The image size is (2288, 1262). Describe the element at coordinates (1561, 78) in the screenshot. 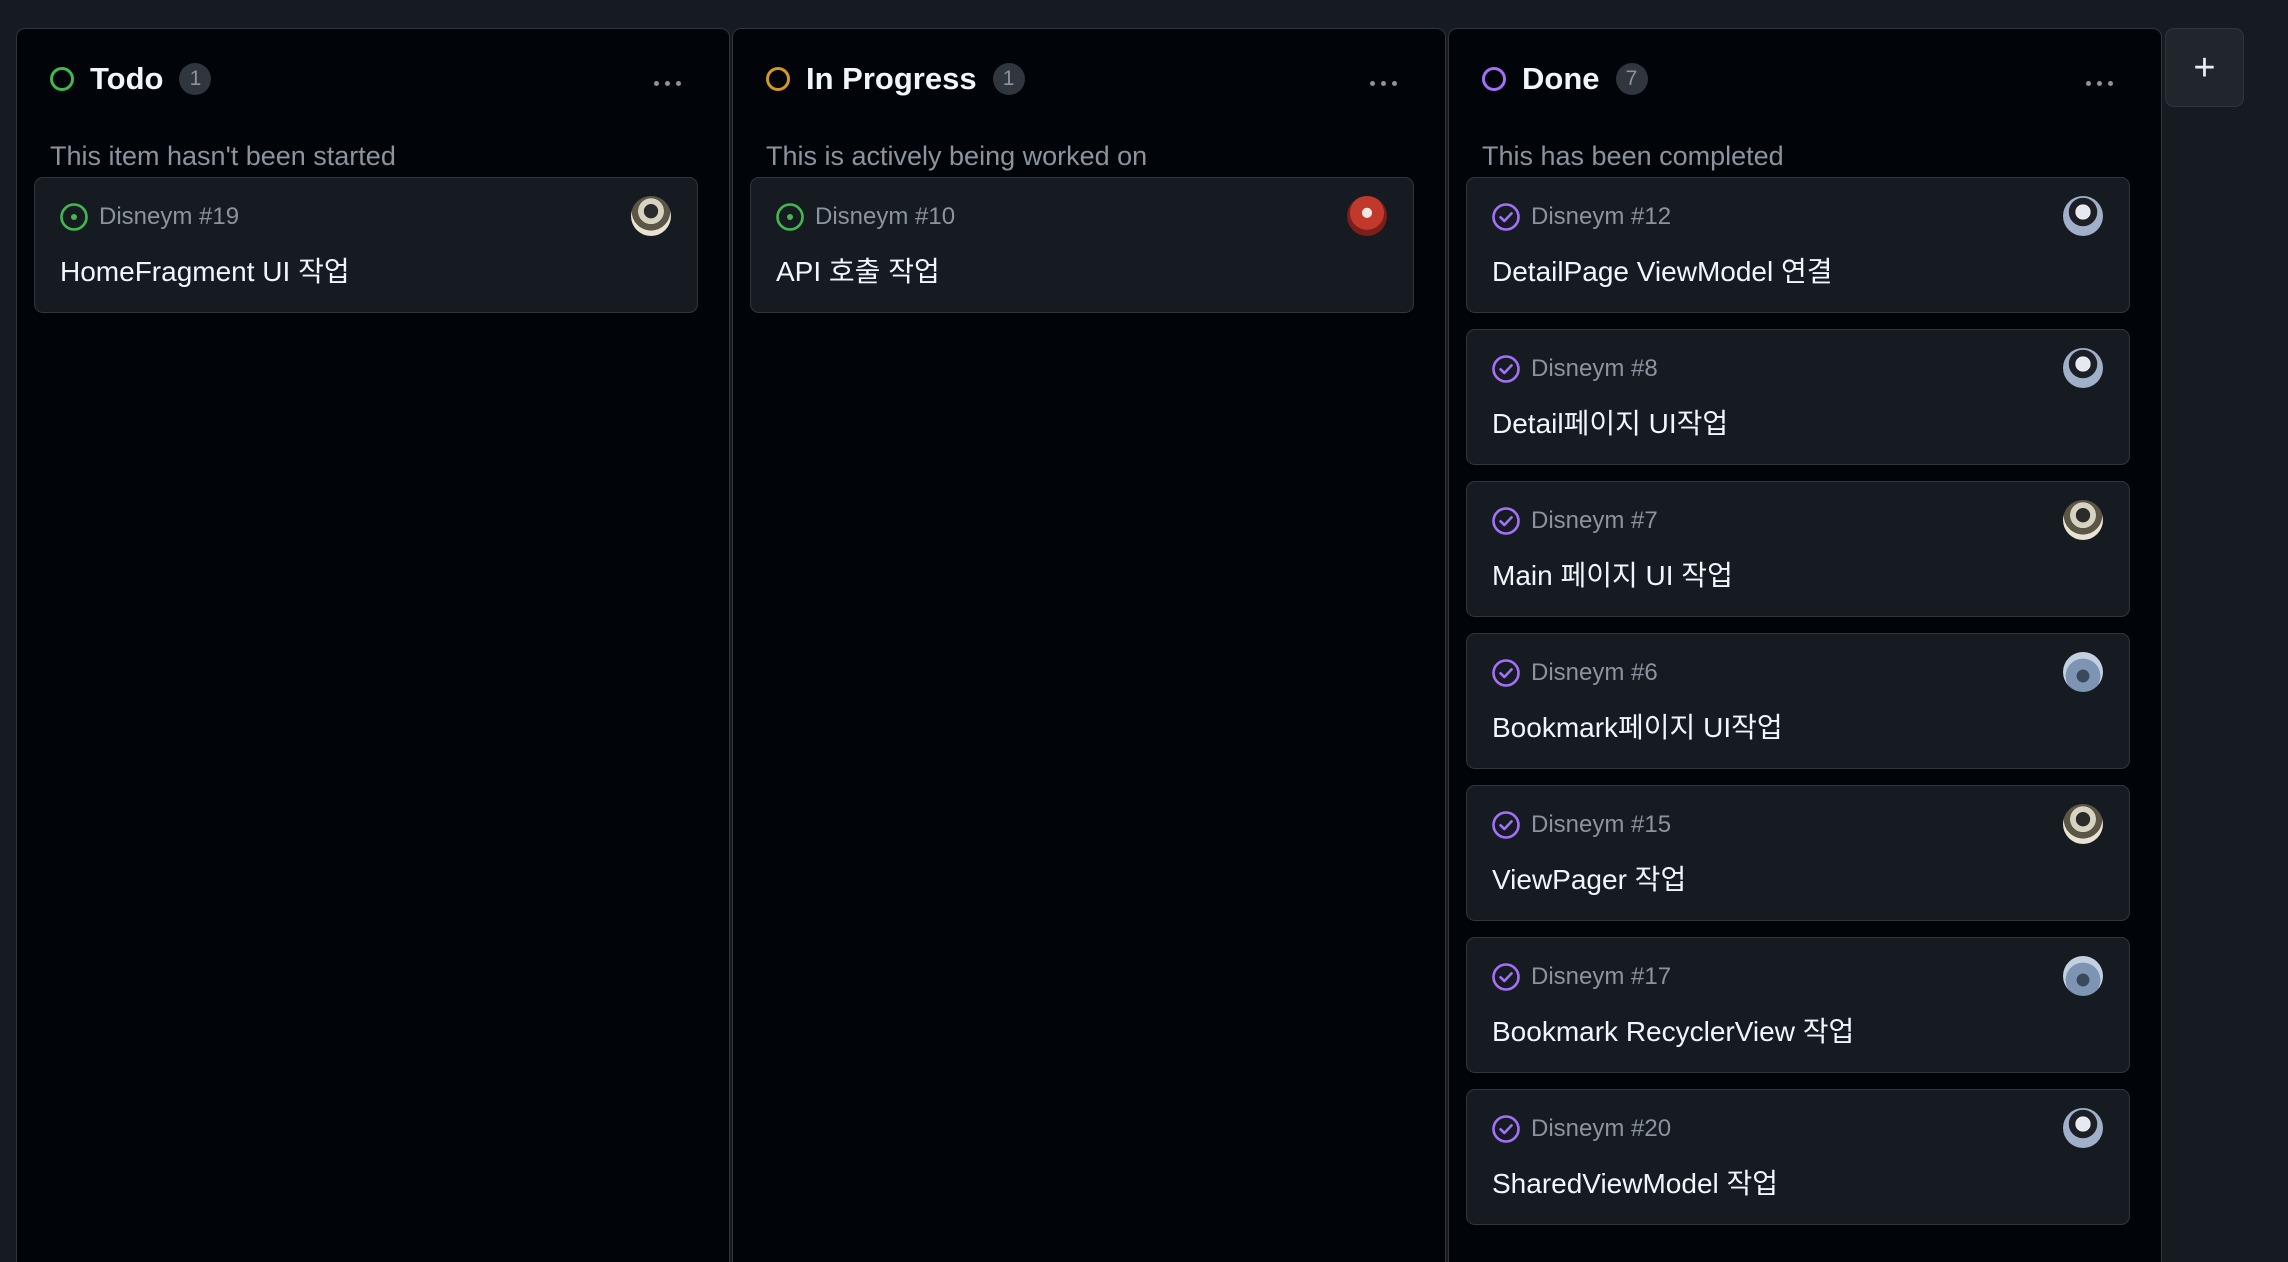

I see `column-title: Done` at that location.